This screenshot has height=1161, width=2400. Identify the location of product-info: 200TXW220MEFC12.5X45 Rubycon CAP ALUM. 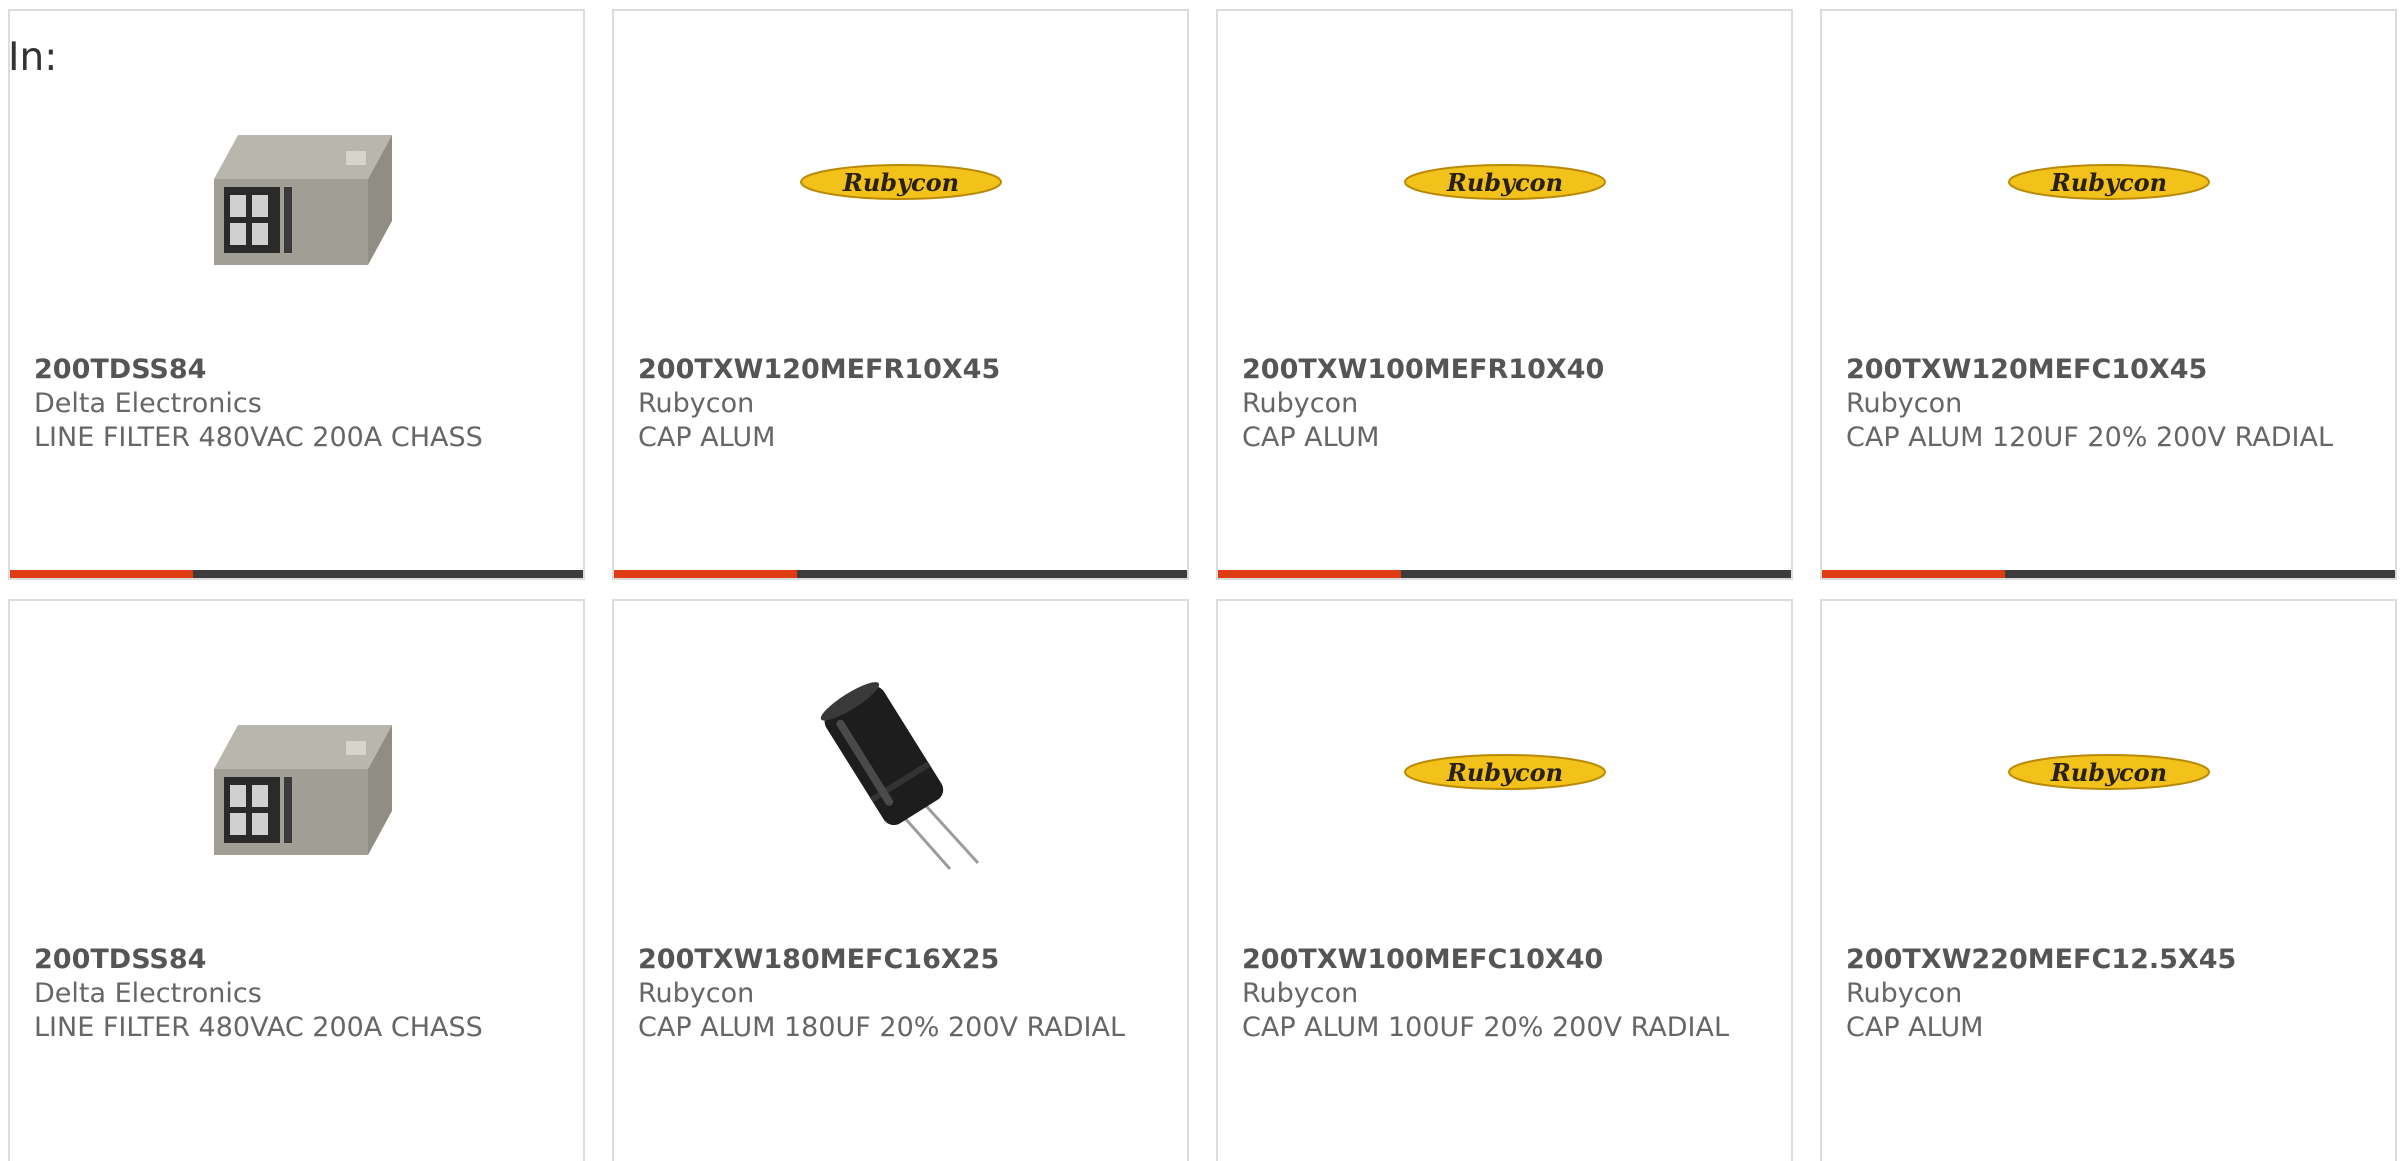
(2108, 994).